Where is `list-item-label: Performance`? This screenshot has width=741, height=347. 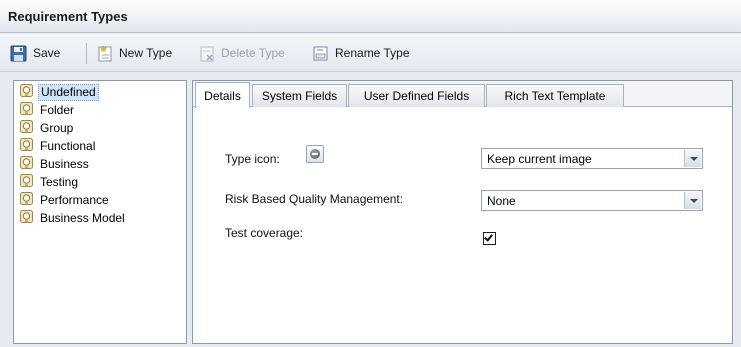 list-item-label: Performance is located at coordinates (74, 199).